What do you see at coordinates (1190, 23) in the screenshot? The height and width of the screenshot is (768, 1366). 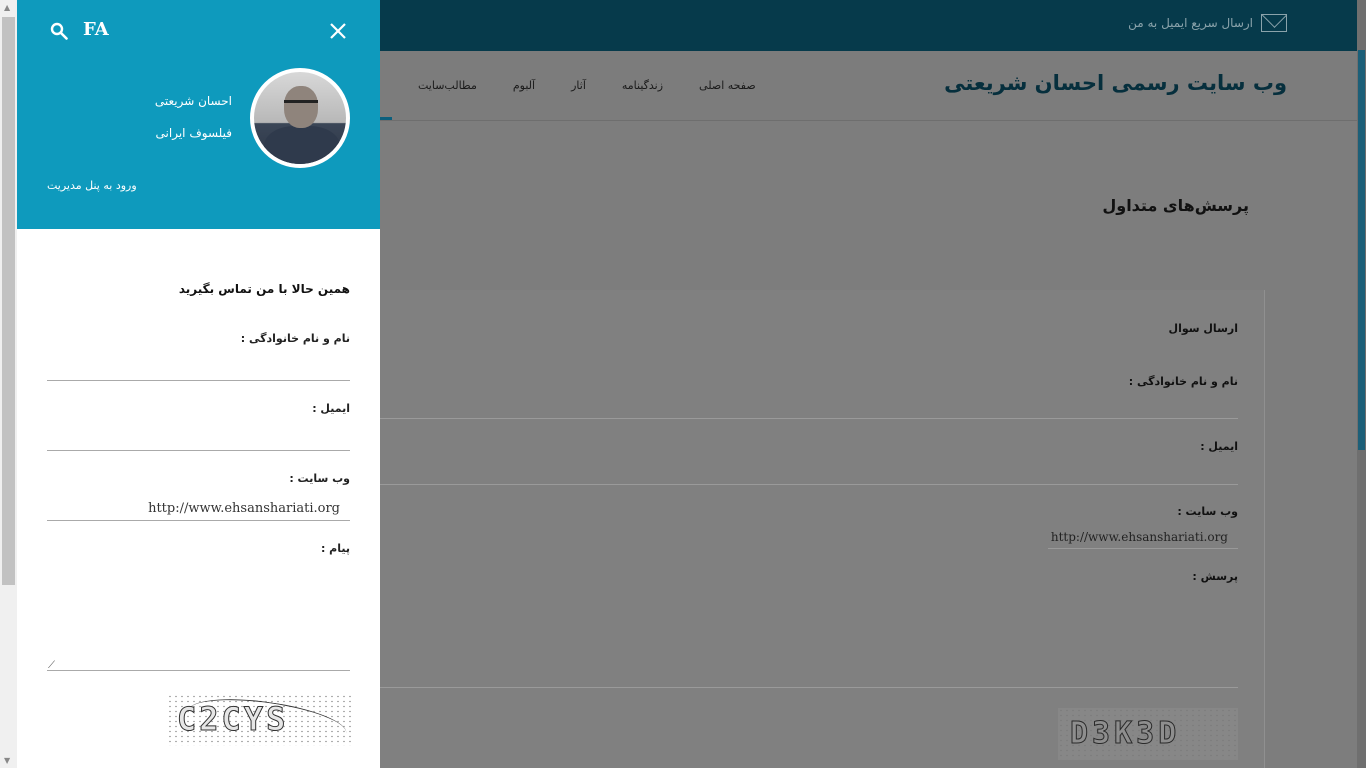 I see `quick-email-label: ارسال سریع ایمیل به من` at bounding box center [1190, 23].